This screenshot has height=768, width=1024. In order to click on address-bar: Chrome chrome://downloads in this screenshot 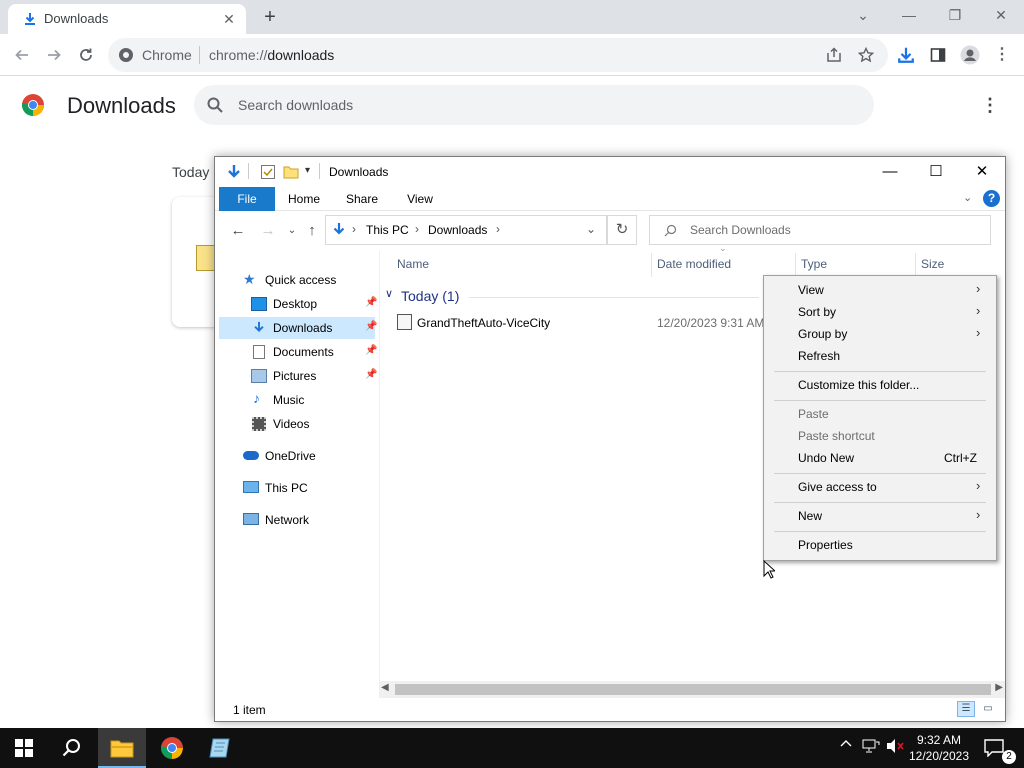, I will do `click(498, 55)`.